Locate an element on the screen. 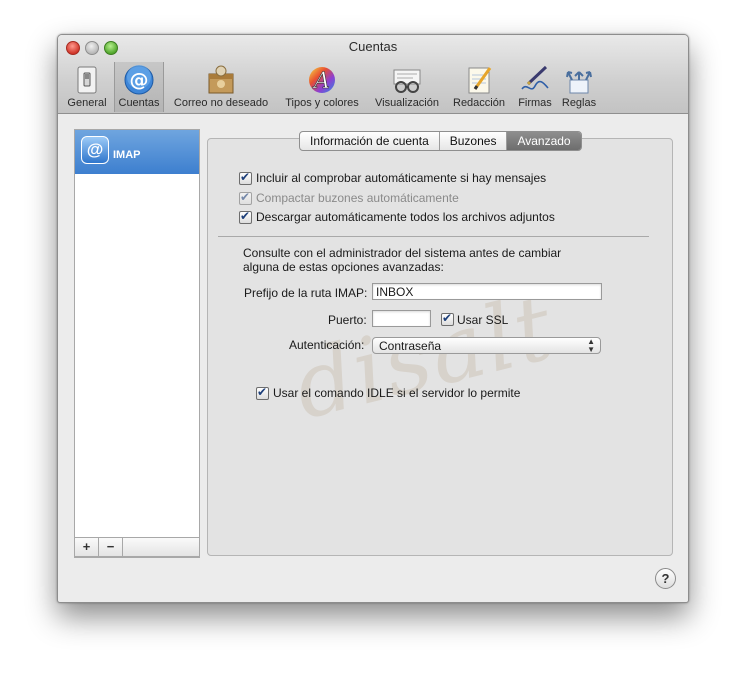 The width and height of the screenshot is (744, 681). window-title: Cuentas is located at coordinates (373, 46).